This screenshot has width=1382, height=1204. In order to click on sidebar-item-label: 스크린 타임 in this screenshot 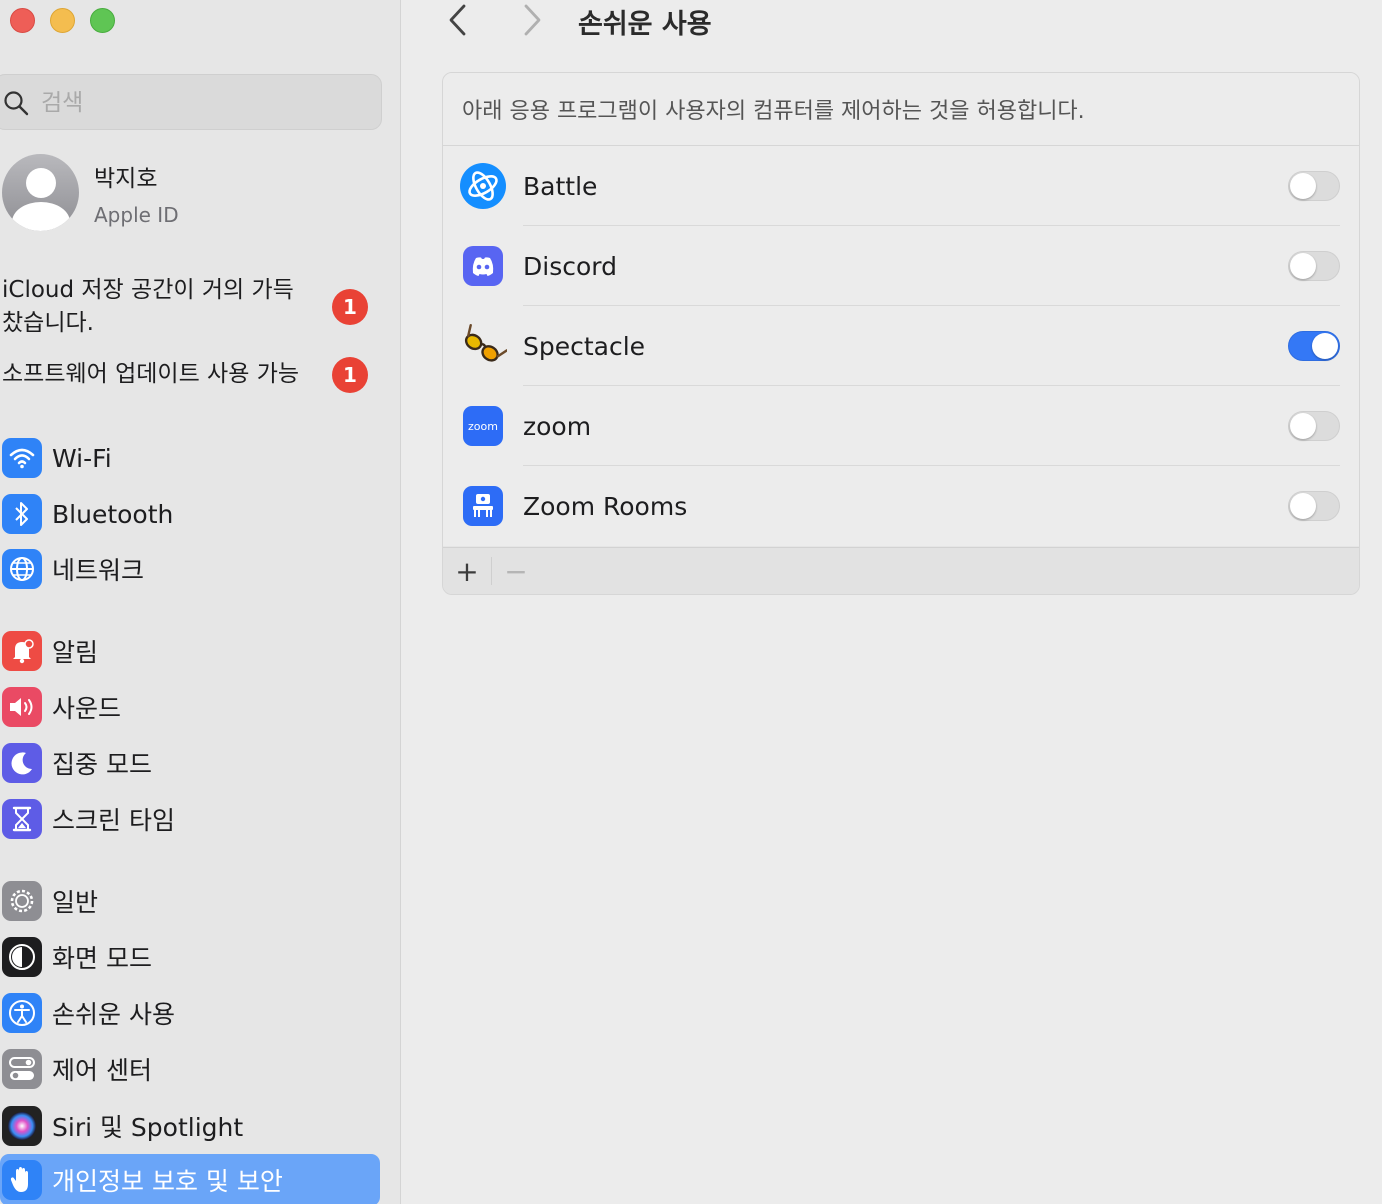, I will do `click(113, 820)`.